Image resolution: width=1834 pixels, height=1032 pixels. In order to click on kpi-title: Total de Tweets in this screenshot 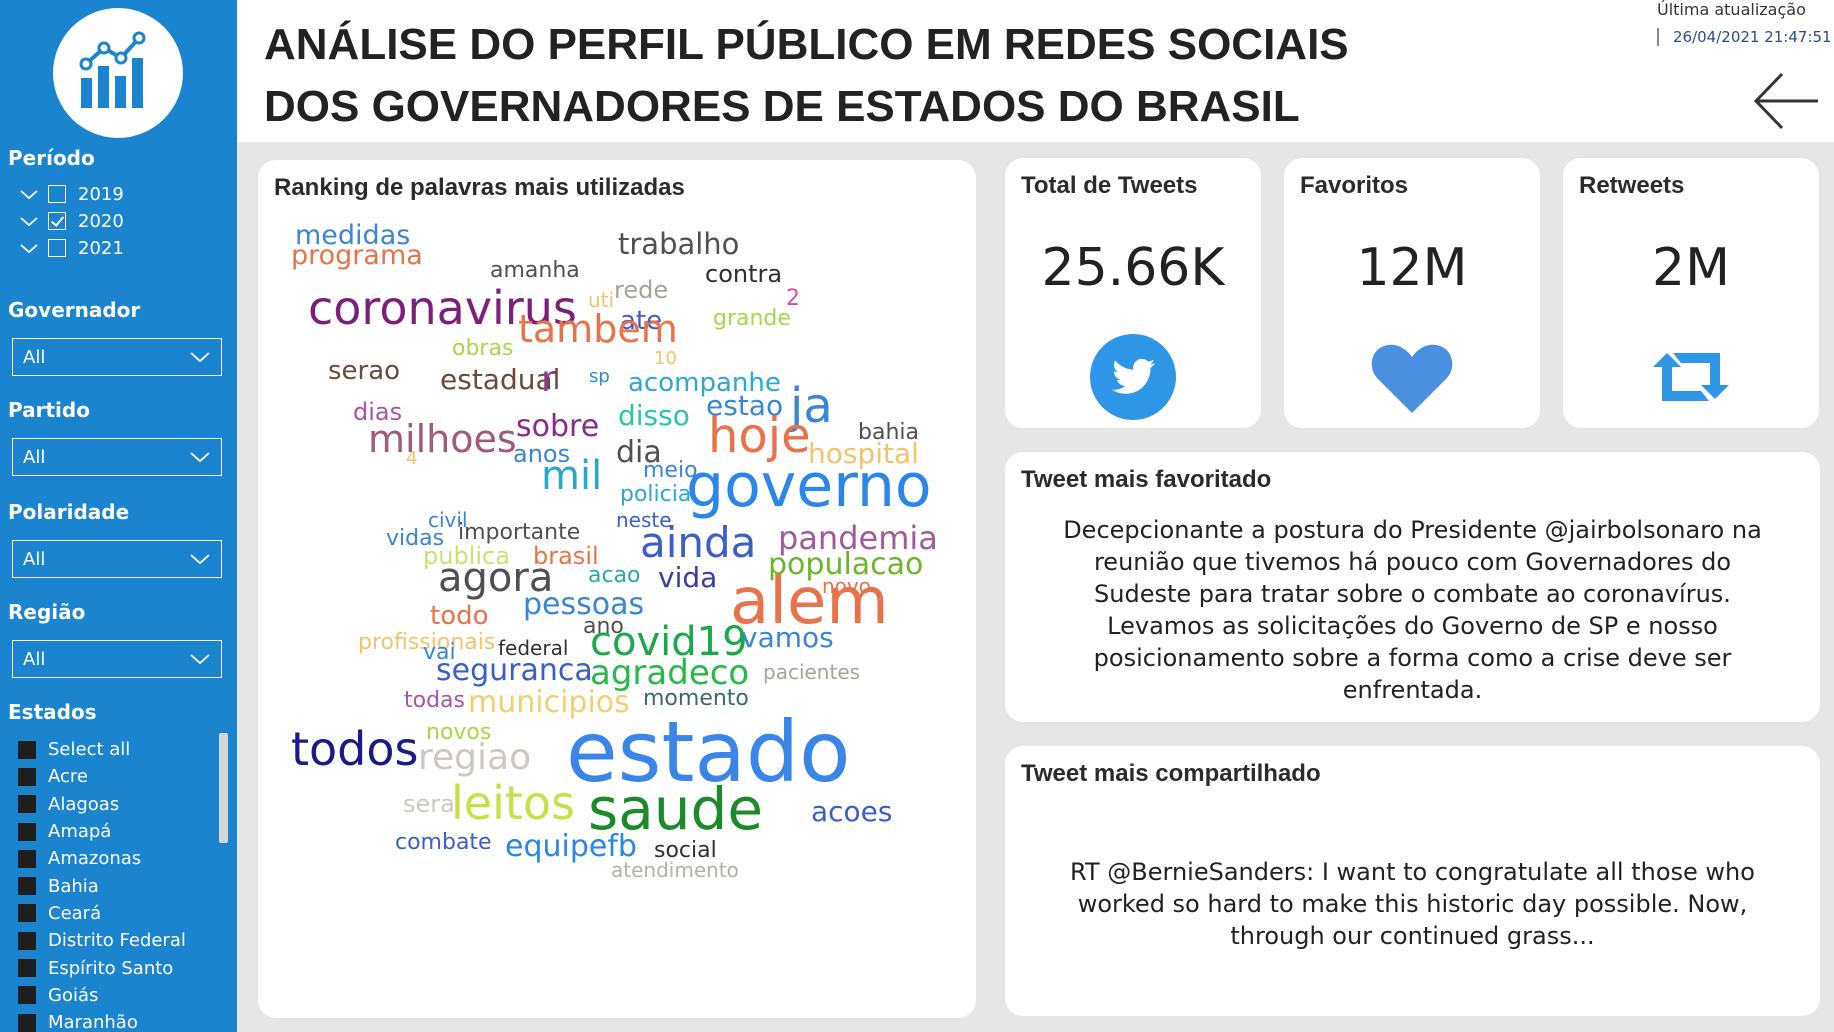, I will do `click(1109, 185)`.